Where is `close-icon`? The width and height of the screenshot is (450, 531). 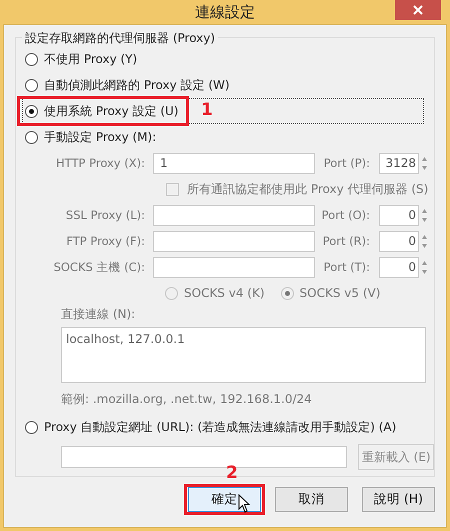 close-icon is located at coordinates (418, 10).